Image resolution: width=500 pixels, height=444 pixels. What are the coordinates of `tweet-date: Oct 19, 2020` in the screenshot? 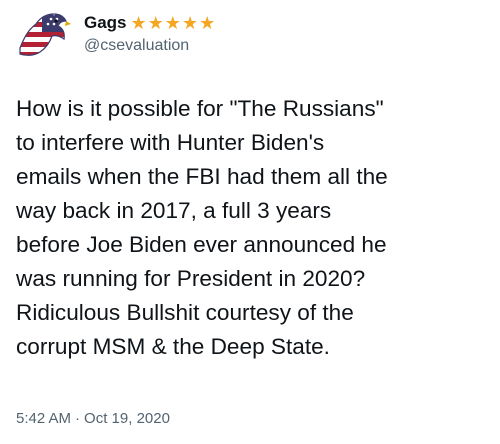 It's located at (127, 418).